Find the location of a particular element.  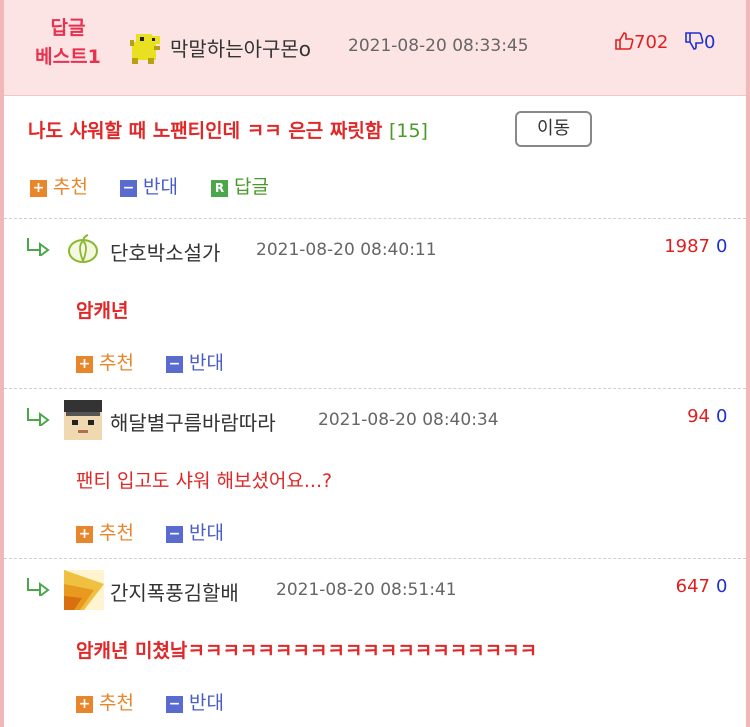

best-oppose-button: − 반대 is located at coordinates (149, 185).